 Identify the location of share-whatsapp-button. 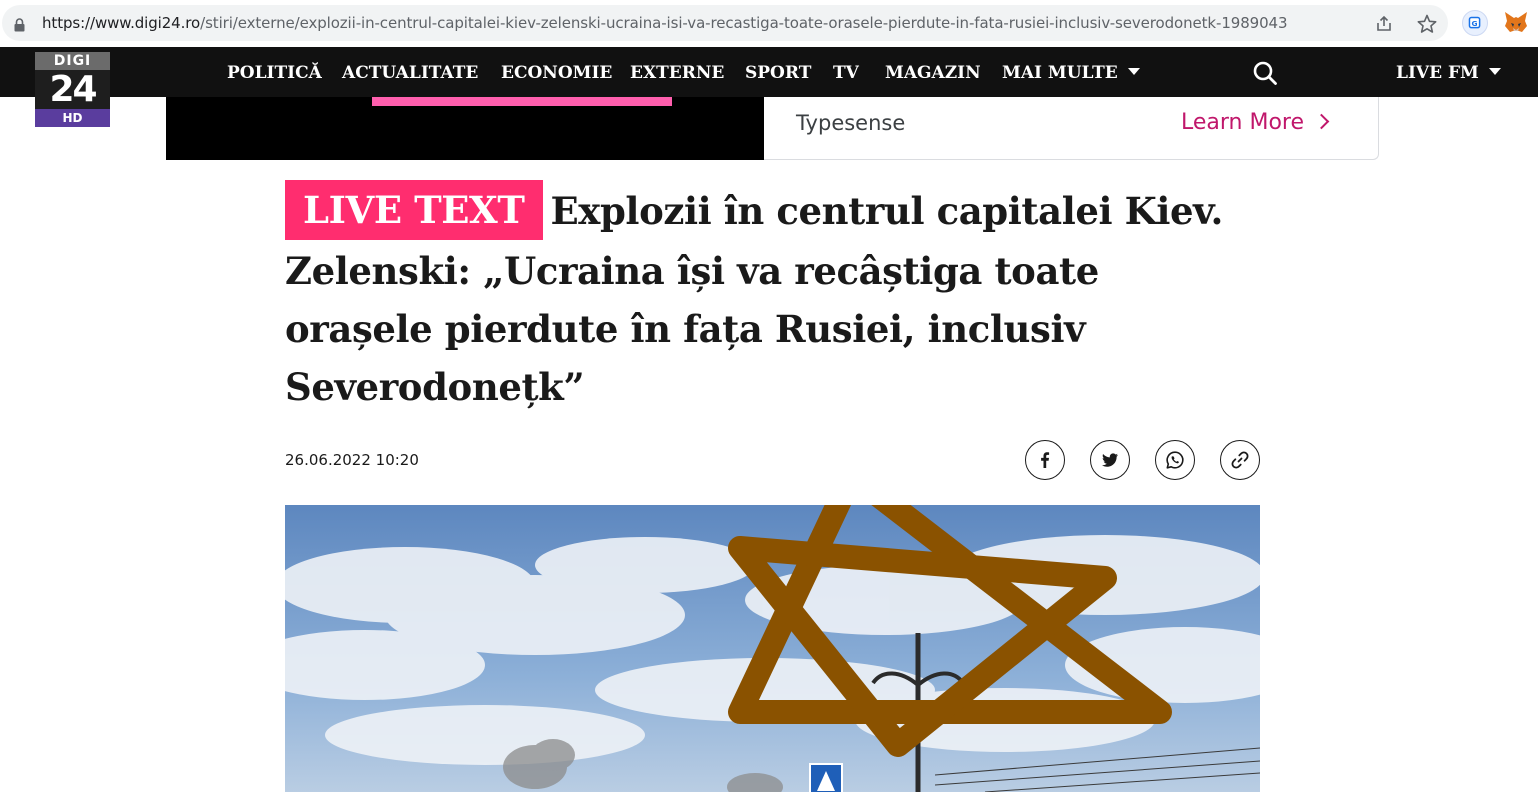
(1175, 460).